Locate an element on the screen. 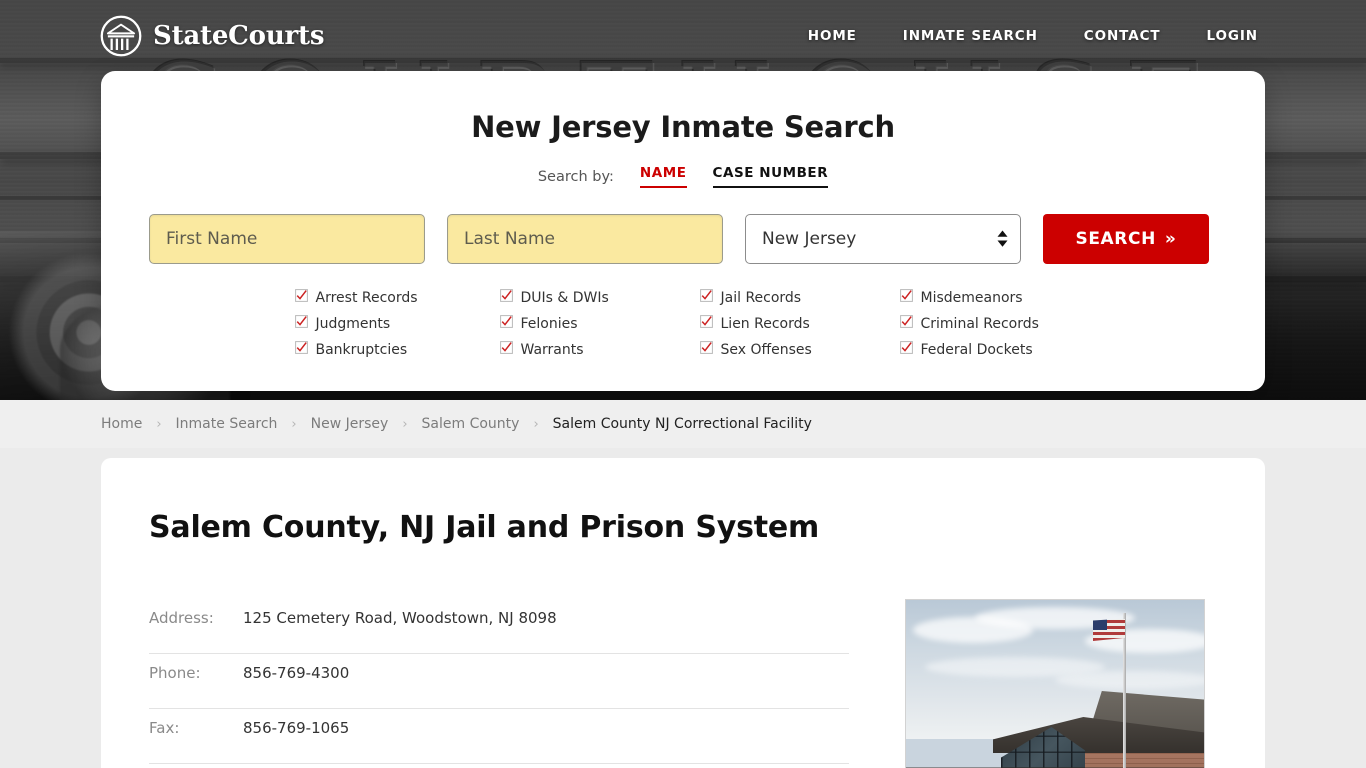 The height and width of the screenshot is (768, 1366). record-type-item: Warrants is located at coordinates (599, 349).